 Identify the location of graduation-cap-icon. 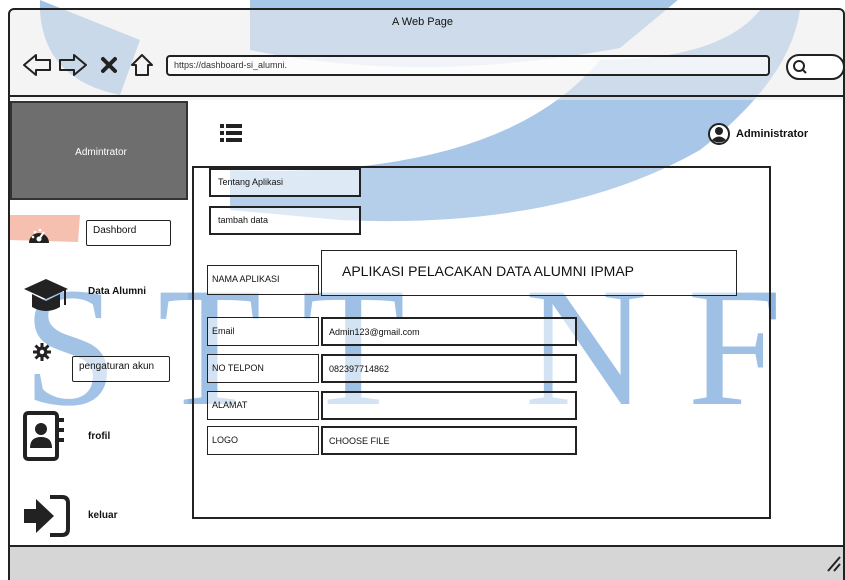
(46, 295).